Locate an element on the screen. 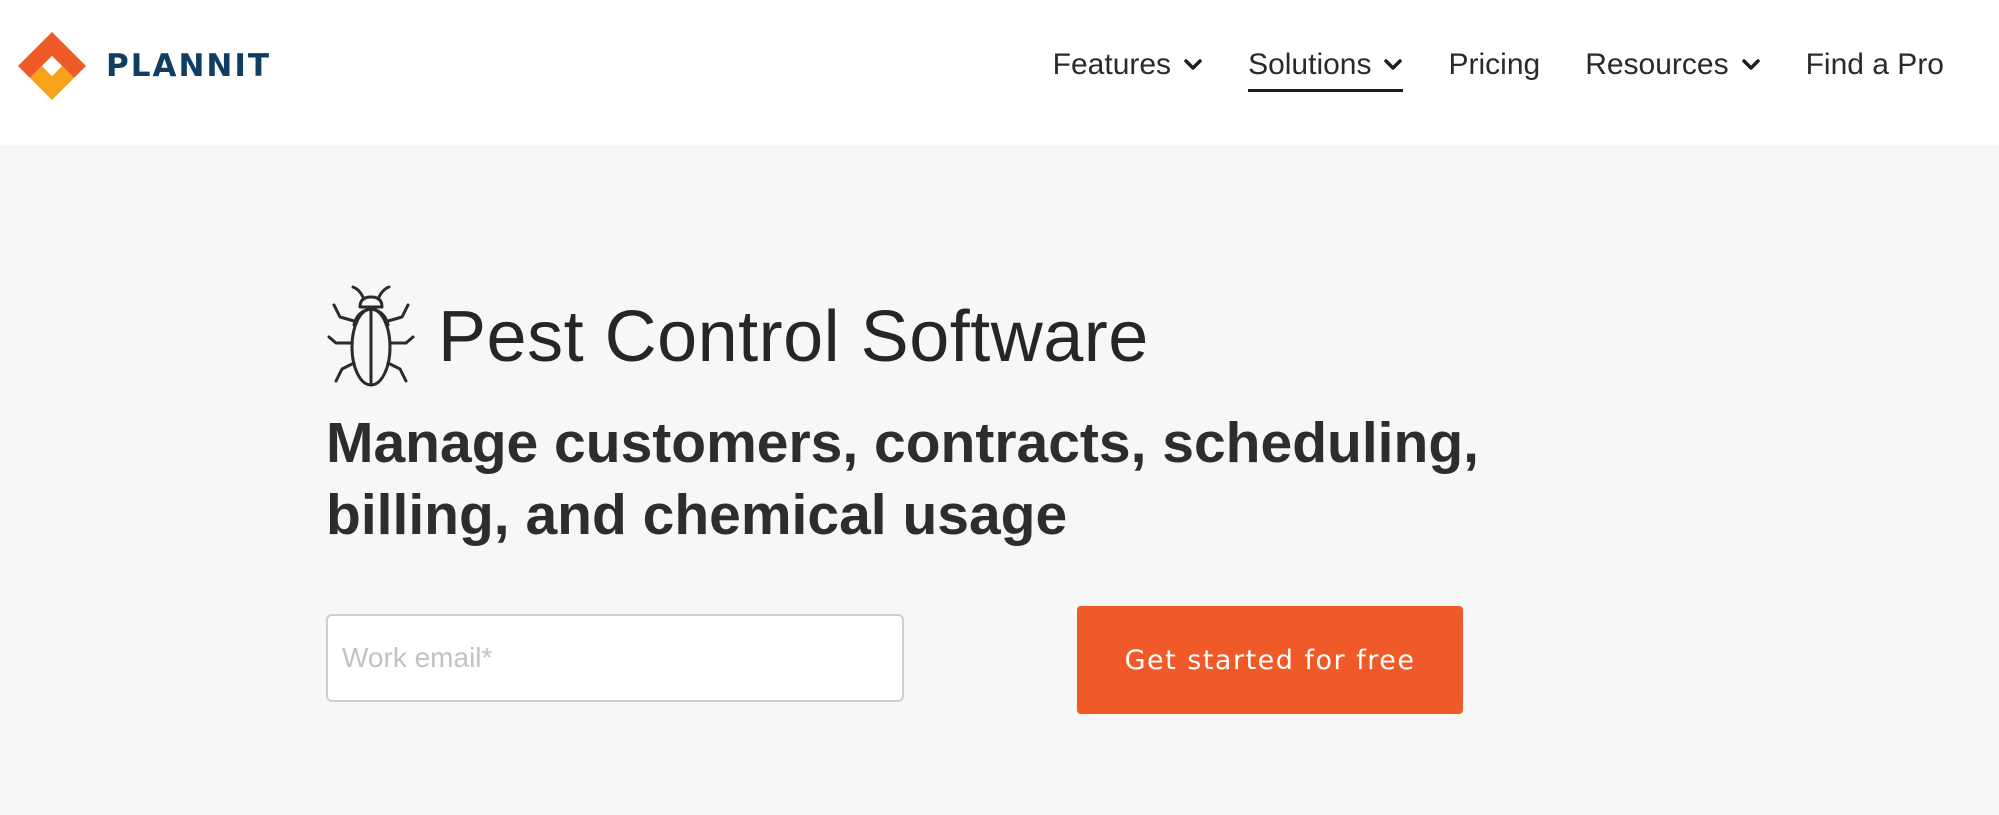 Image resolution: width=1999 pixels, height=815 pixels. nav-item-label: Find a Pro is located at coordinates (1874, 64).